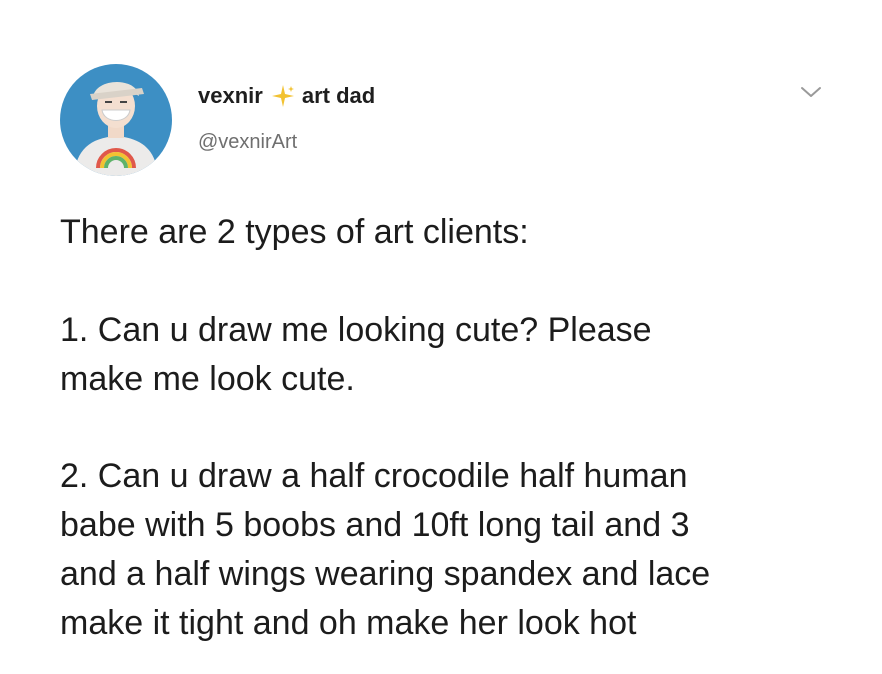 The height and width of the screenshot is (674, 882). Describe the element at coordinates (356, 330) in the screenshot. I see `tweet-text-line: 1. Can u draw me looking cute? Please` at that location.